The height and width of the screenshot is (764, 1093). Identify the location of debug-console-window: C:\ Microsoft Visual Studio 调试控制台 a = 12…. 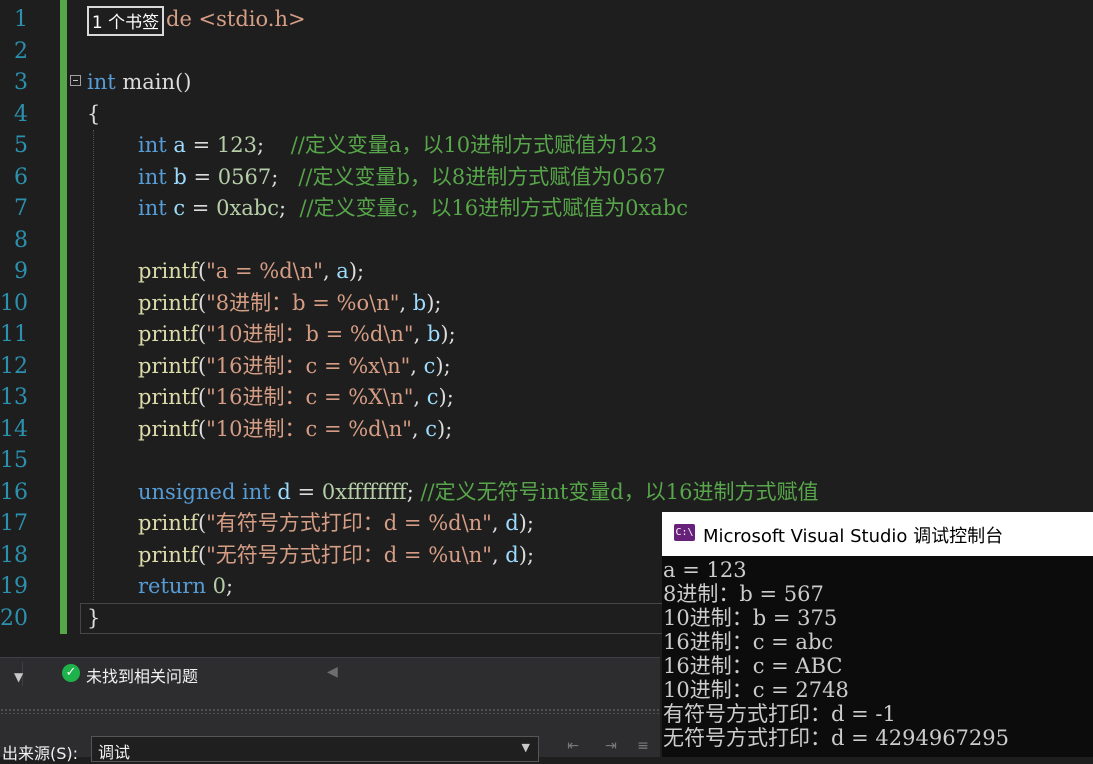
(877, 634).